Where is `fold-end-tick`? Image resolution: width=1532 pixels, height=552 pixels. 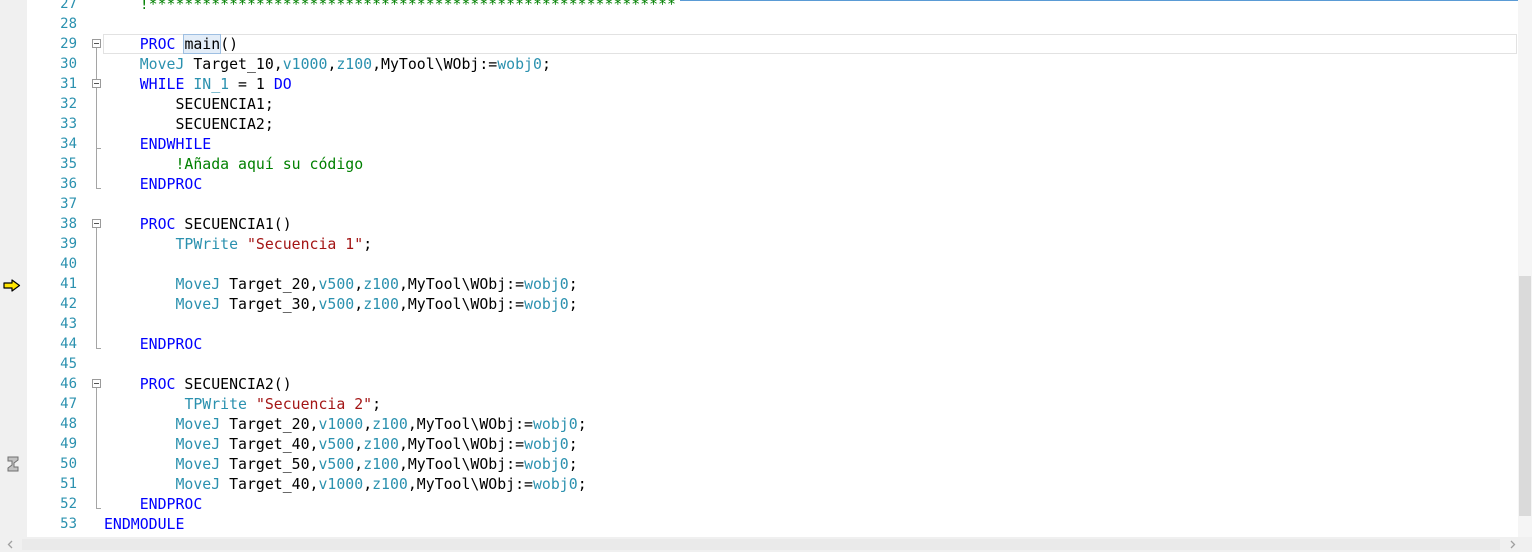 fold-end-tick is located at coordinates (98, 148).